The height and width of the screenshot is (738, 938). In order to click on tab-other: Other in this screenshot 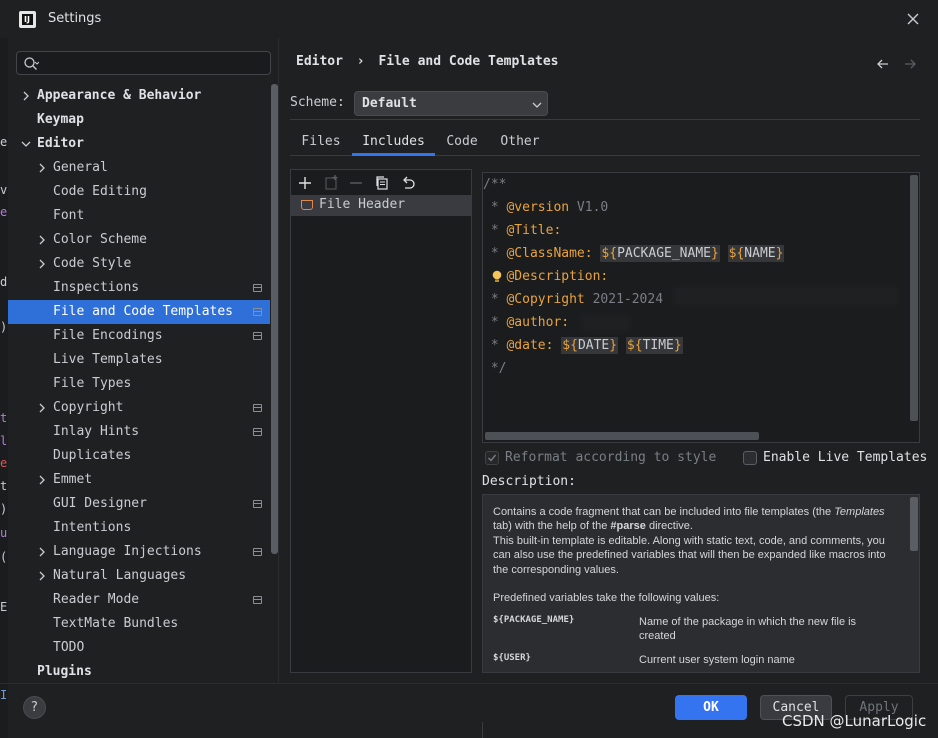, I will do `click(520, 145)`.